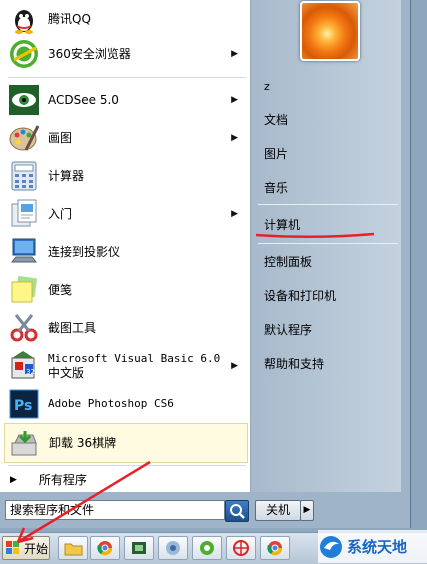 This screenshot has height=564, width=427. Describe the element at coordinates (24, 138) in the screenshot. I see `paint-icon` at that location.